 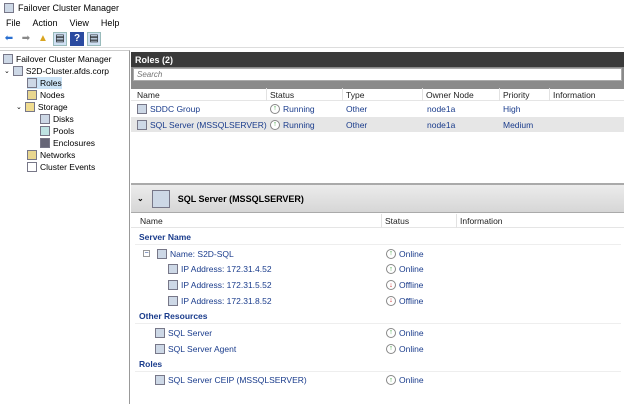 What do you see at coordinates (377, 300) in the screenshot?
I see `resource-row: IP Address: 172.31.8.52 ↓ Offline` at bounding box center [377, 300].